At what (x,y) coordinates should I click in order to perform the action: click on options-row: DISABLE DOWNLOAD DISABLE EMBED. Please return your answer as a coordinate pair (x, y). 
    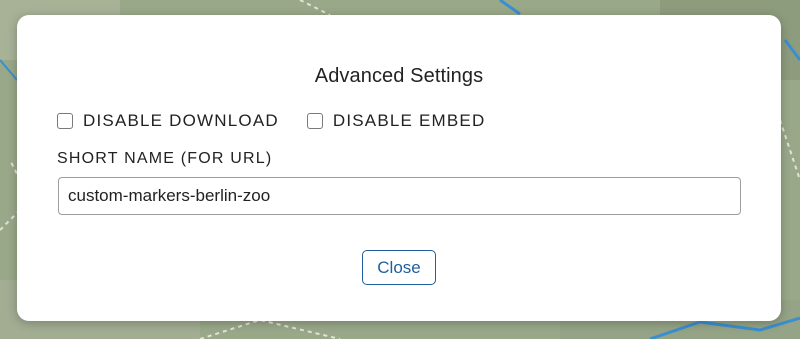
    Looking at the image, I should click on (285, 121).